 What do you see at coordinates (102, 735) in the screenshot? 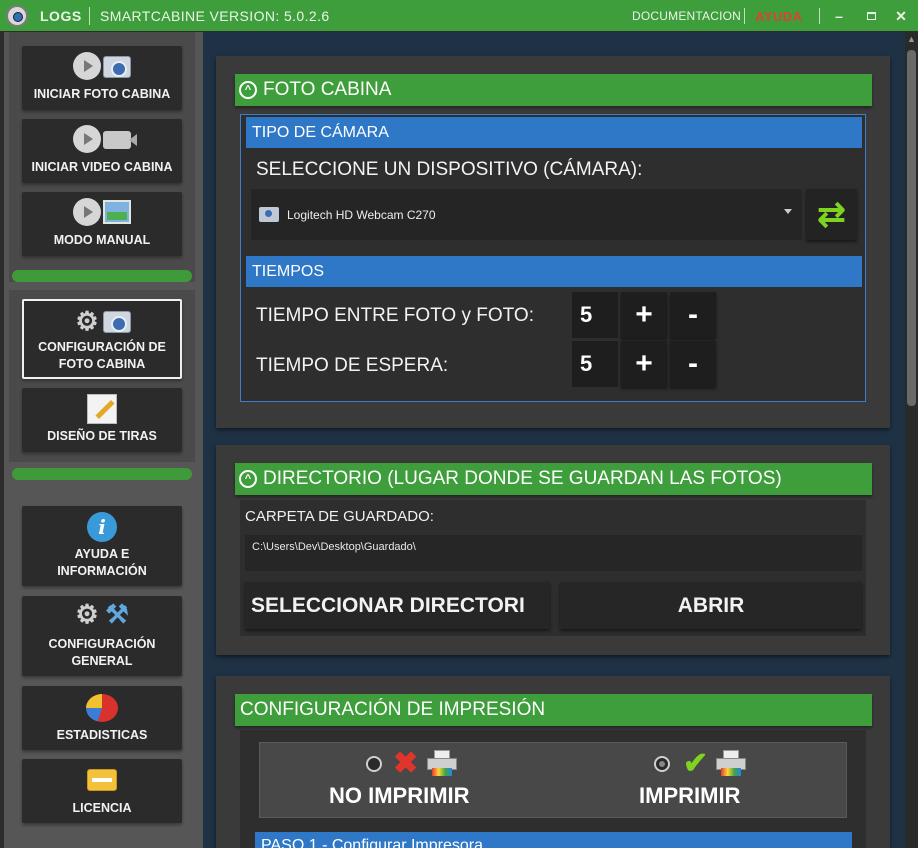
I see `sidebar-item-label: ESTADISTICAS` at bounding box center [102, 735].